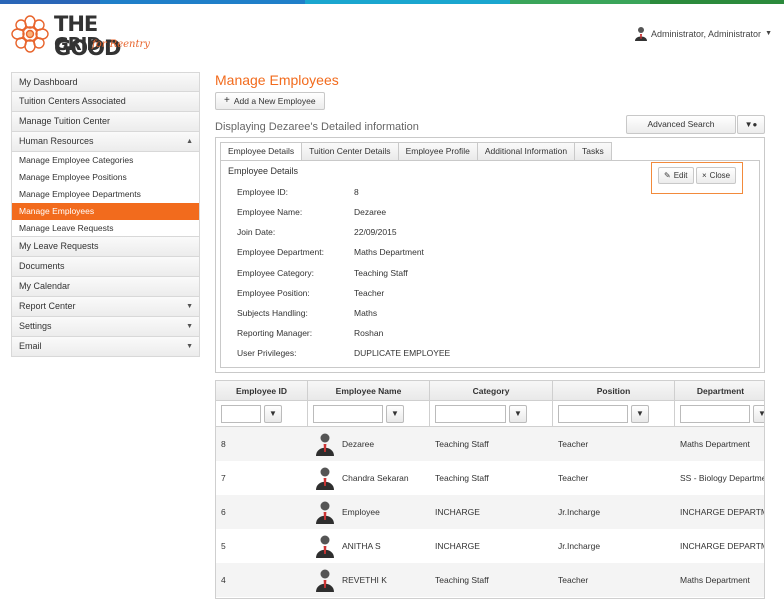 The image size is (784, 599). What do you see at coordinates (402, 353) in the screenshot?
I see `field-value: DUPLICATE EMPLOYEE` at bounding box center [402, 353].